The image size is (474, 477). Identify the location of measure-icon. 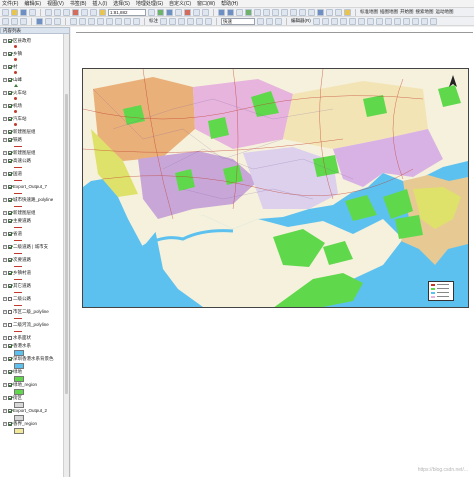
(338, 12).